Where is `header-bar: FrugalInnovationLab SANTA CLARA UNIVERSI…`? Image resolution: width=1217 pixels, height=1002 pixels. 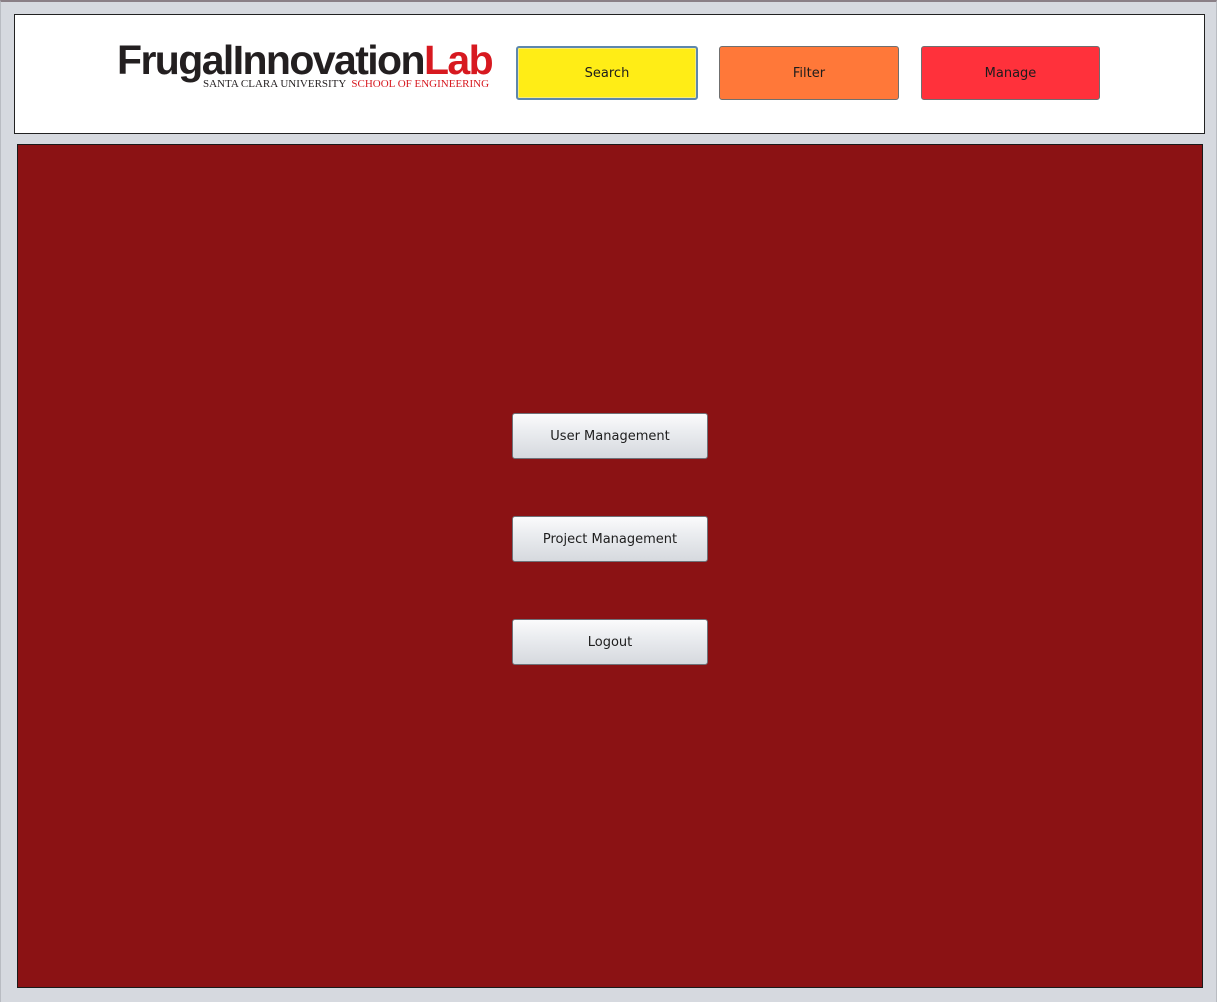
header-bar: FrugalInnovationLab SANTA CLARA UNIVERSI… is located at coordinates (609, 74).